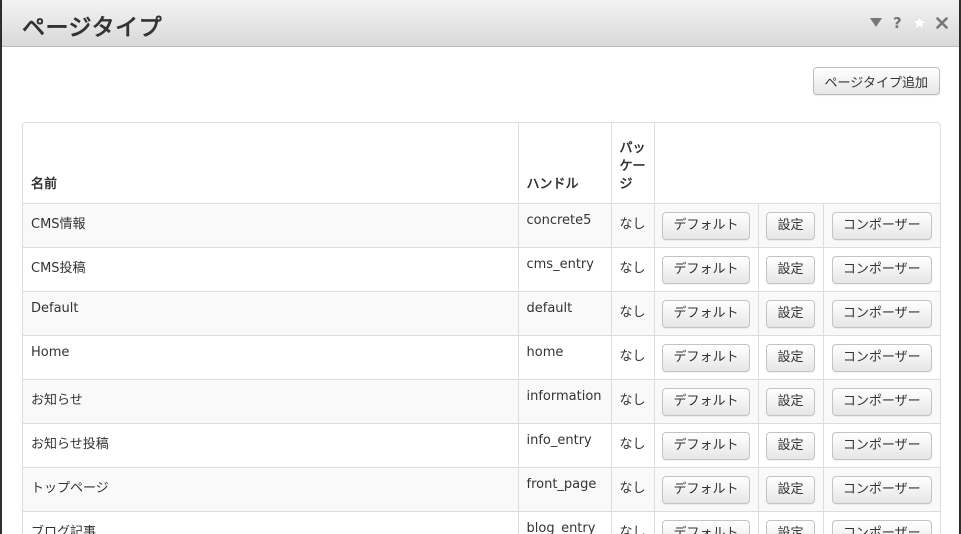 The image size is (961, 534). Describe the element at coordinates (270, 445) in the screenshot. I see `page-type-name: お知らせ投稿` at that location.